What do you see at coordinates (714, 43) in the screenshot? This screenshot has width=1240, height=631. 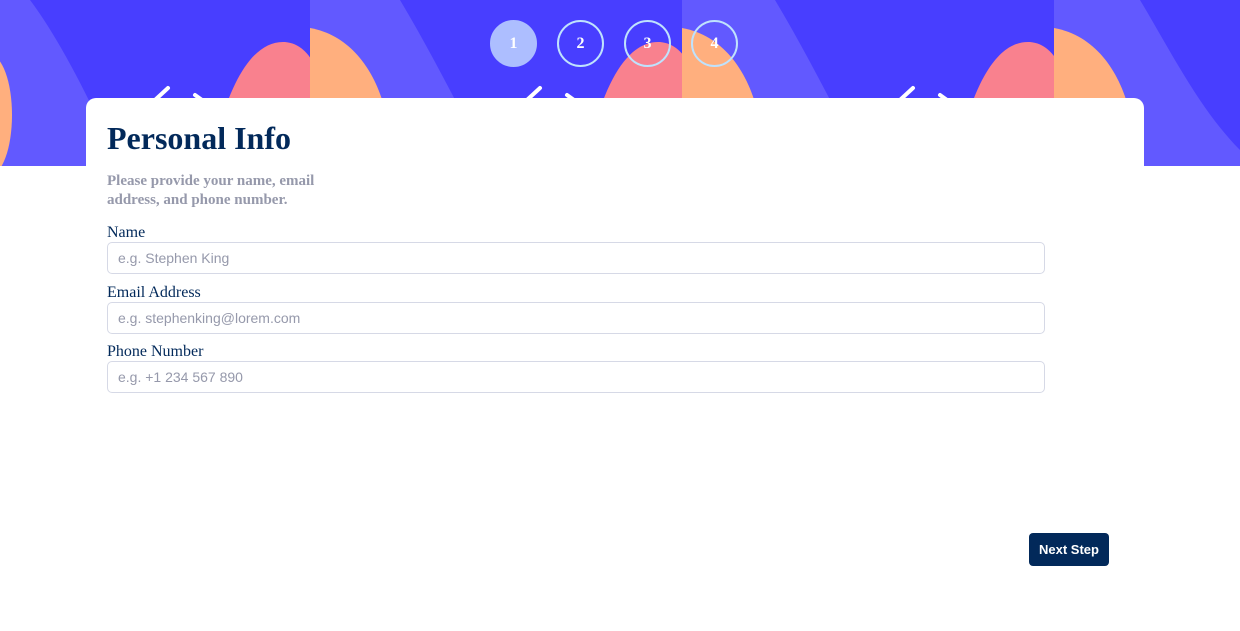 I see `step-4-button: 4` at bounding box center [714, 43].